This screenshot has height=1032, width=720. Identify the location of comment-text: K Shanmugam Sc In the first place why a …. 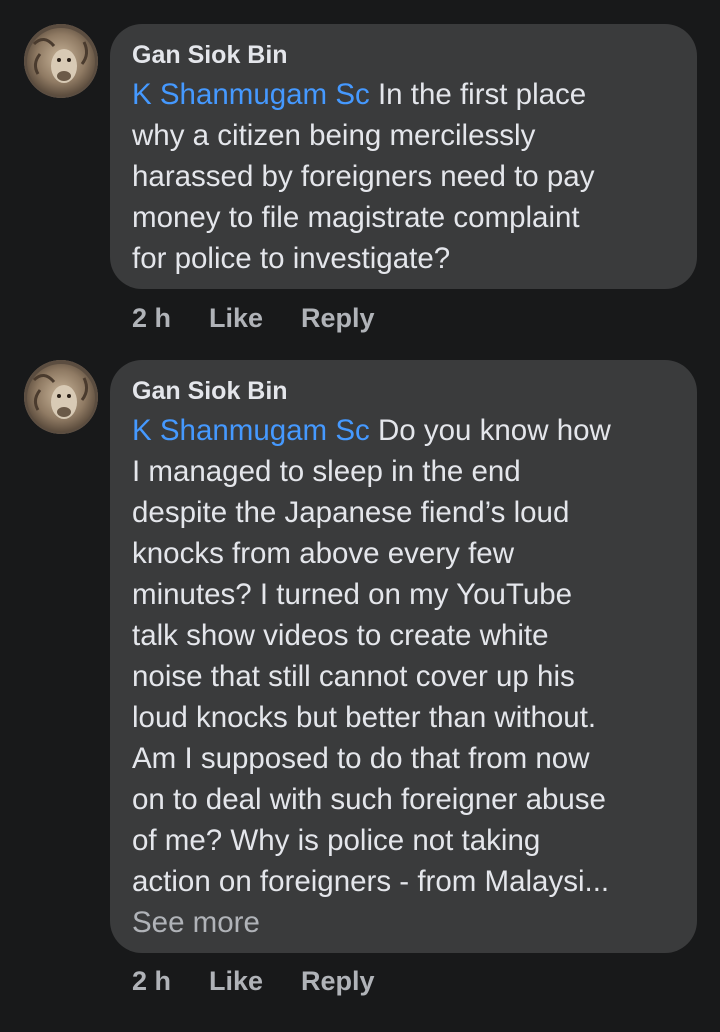
(403, 176).